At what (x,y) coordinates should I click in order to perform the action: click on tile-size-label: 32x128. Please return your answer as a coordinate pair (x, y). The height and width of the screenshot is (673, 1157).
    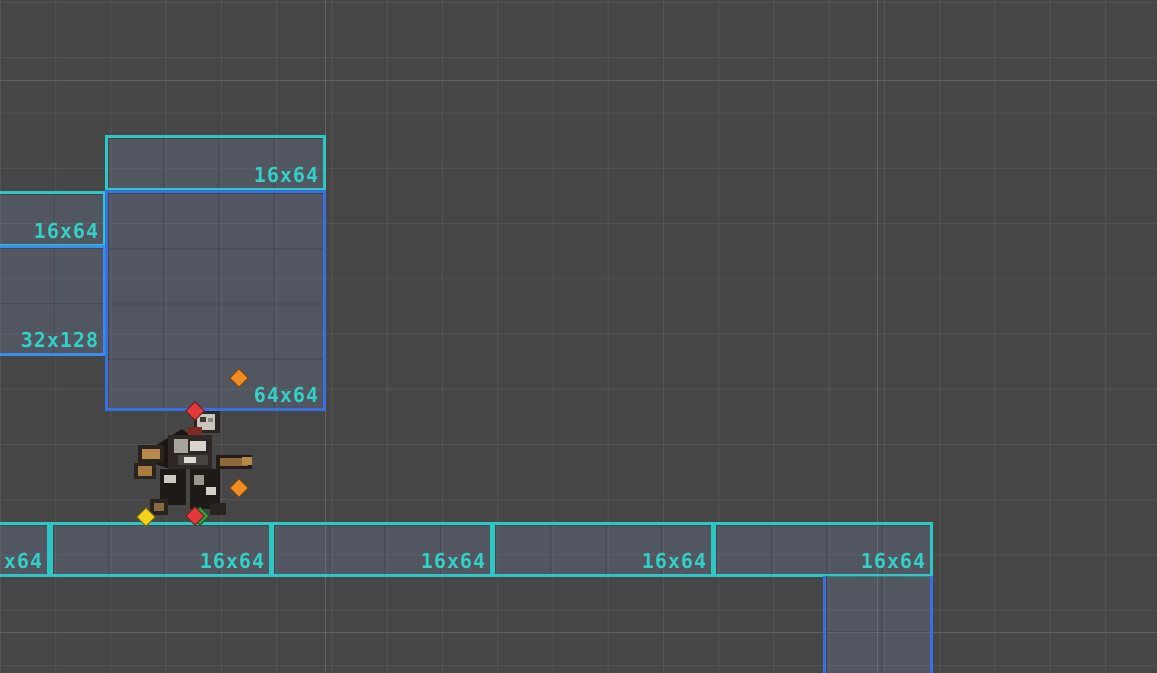
    Looking at the image, I should click on (59, 340).